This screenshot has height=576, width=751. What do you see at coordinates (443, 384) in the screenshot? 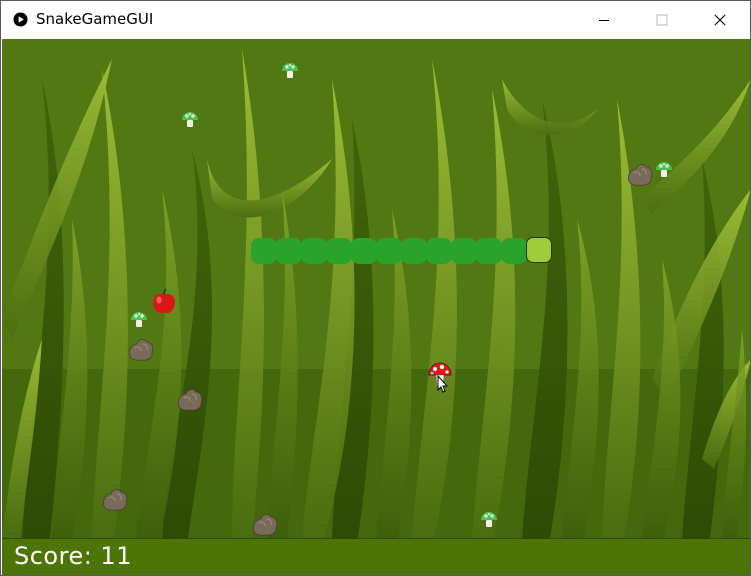
I see `mouse-cursor-icon` at bounding box center [443, 384].